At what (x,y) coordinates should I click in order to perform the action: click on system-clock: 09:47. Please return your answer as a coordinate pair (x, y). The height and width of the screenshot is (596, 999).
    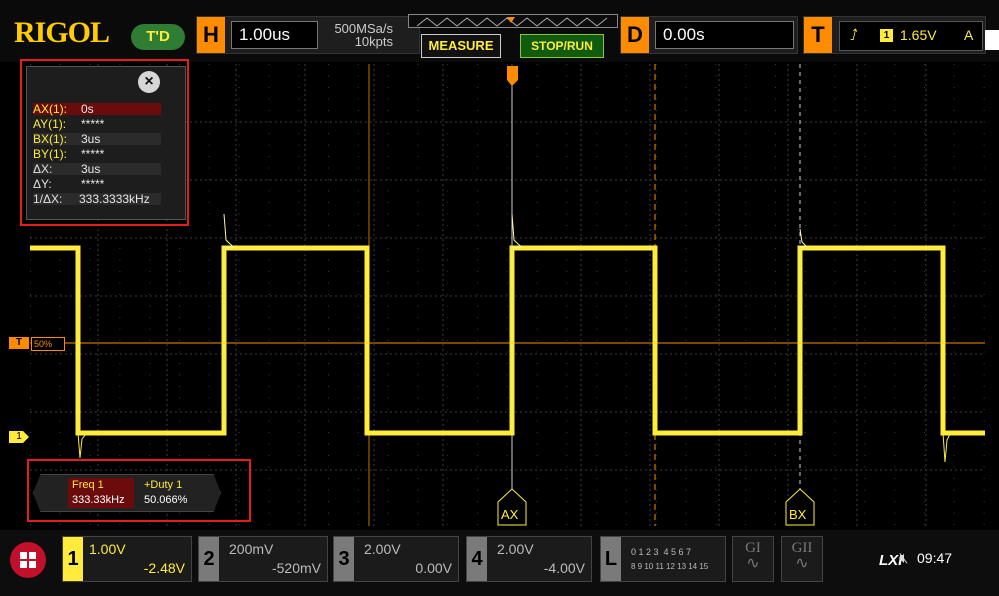
    Looking at the image, I should click on (935, 558).